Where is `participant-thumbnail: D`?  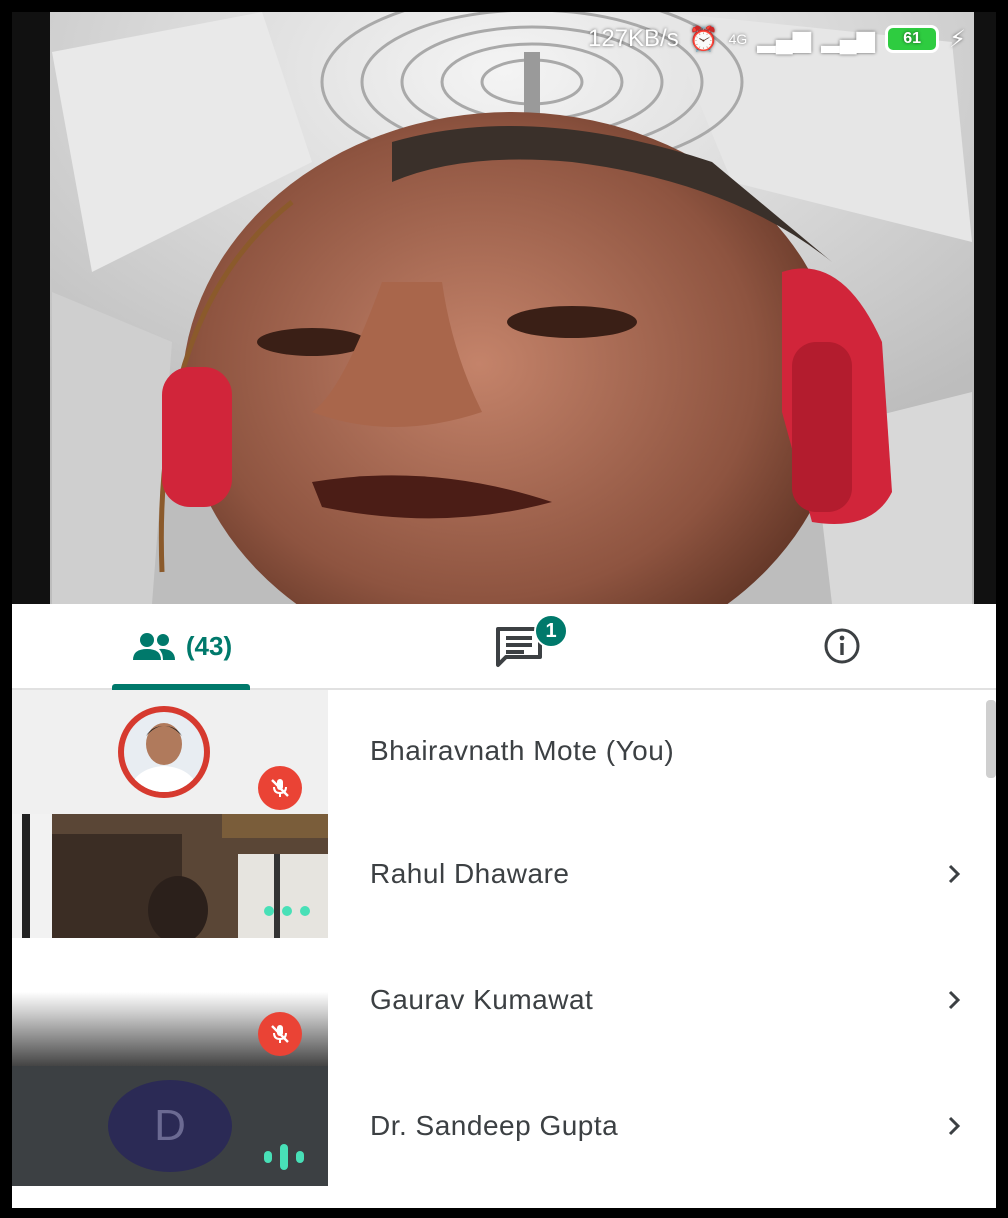 participant-thumbnail: D is located at coordinates (170, 1126).